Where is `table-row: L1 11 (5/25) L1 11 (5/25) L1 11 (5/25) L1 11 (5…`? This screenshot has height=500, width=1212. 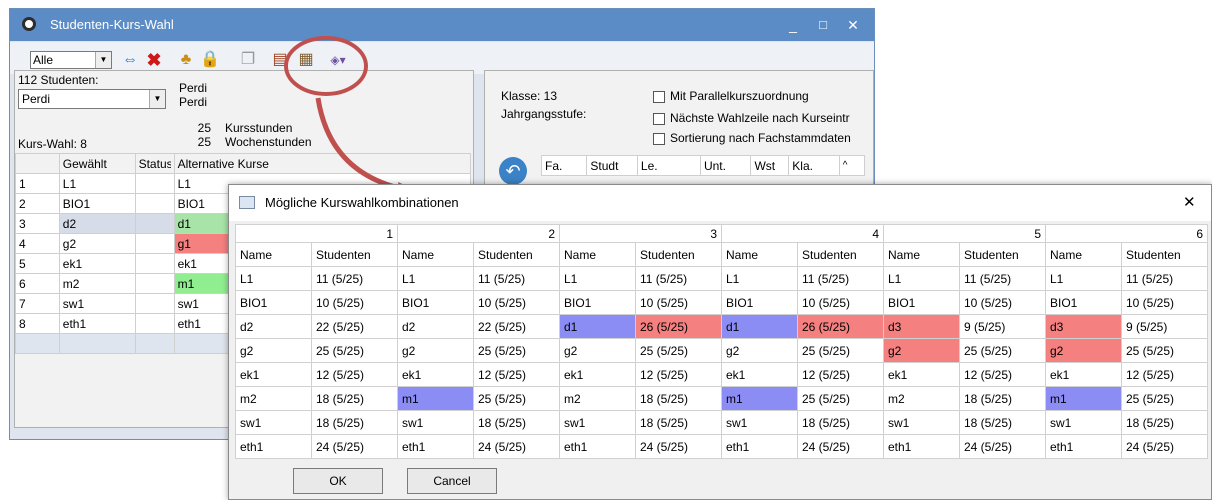 table-row: L1 11 (5/25) L1 11 (5/25) L1 11 (5/25) L1 11 (5… is located at coordinates (721, 278).